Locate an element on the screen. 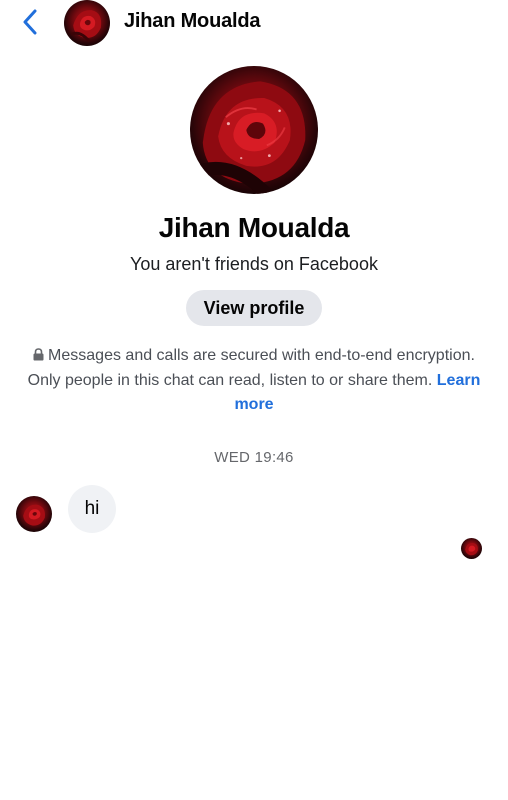 The width and height of the screenshot is (508, 800). message-timestamp: WED 19:46 is located at coordinates (254, 457).